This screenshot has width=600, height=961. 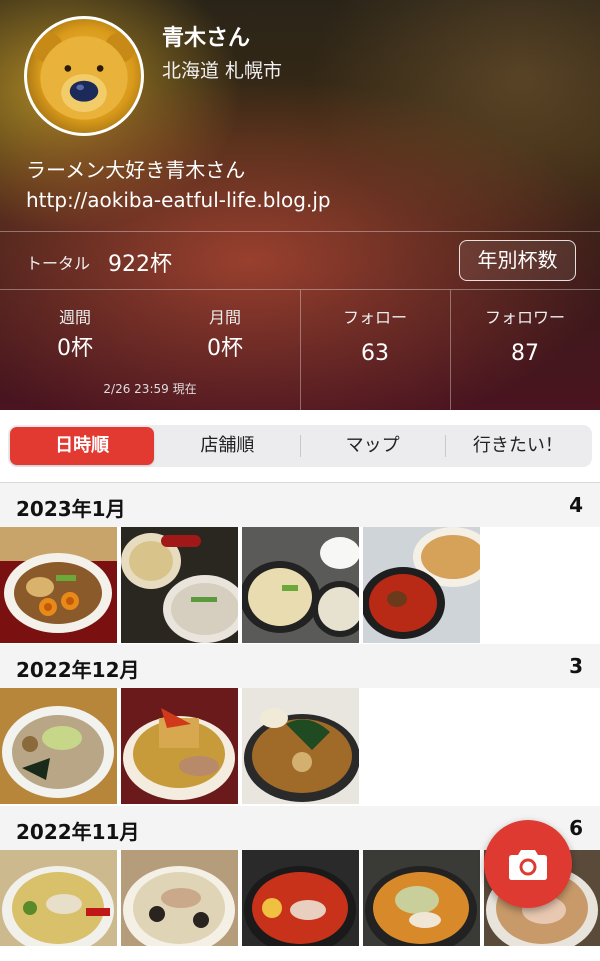 I want to click on monthly-value: 0杯, so click(x=225, y=348).